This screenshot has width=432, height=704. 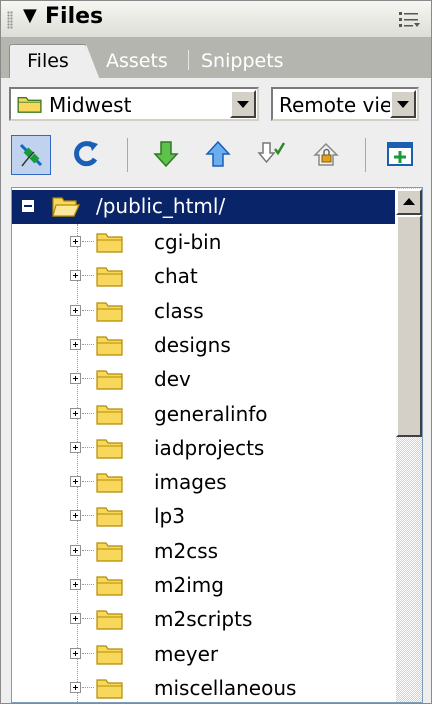 What do you see at coordinates (54, 62) in the screenshot?
I see `tab-files: Files` at bounding box center [54, 62].